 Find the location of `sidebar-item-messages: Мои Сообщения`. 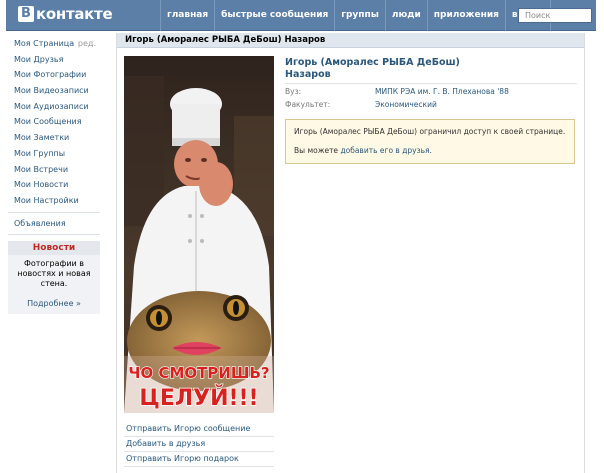

sidebar-item-messages: Мои Сообщения is located at coordinates (54, 122).